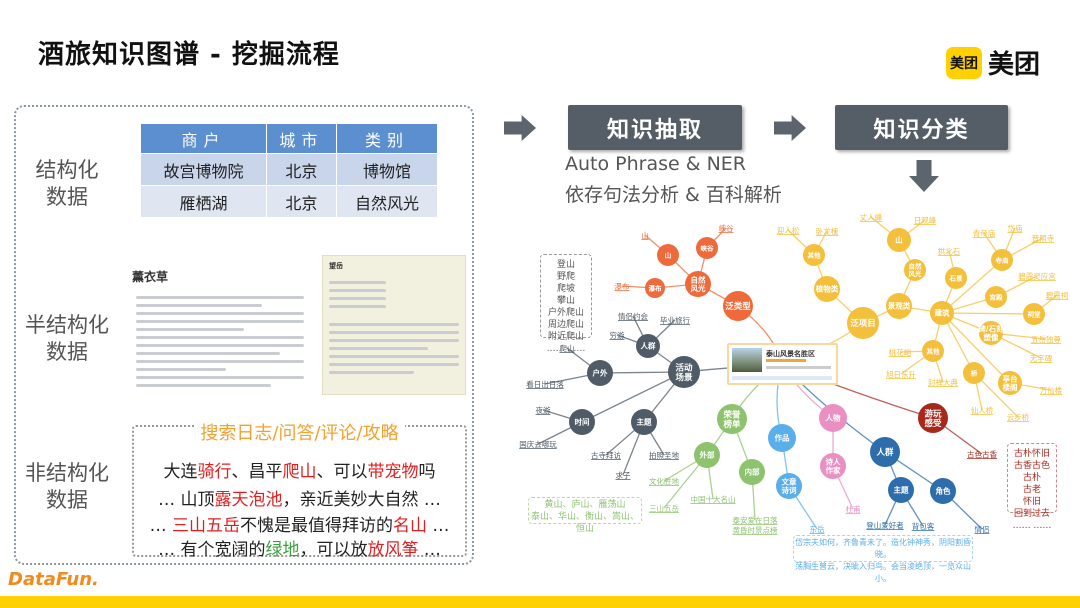  Describe the element at coordinates (664, 455) in the screenshot. I see `leaf-label: 拍照圣地` at that location.